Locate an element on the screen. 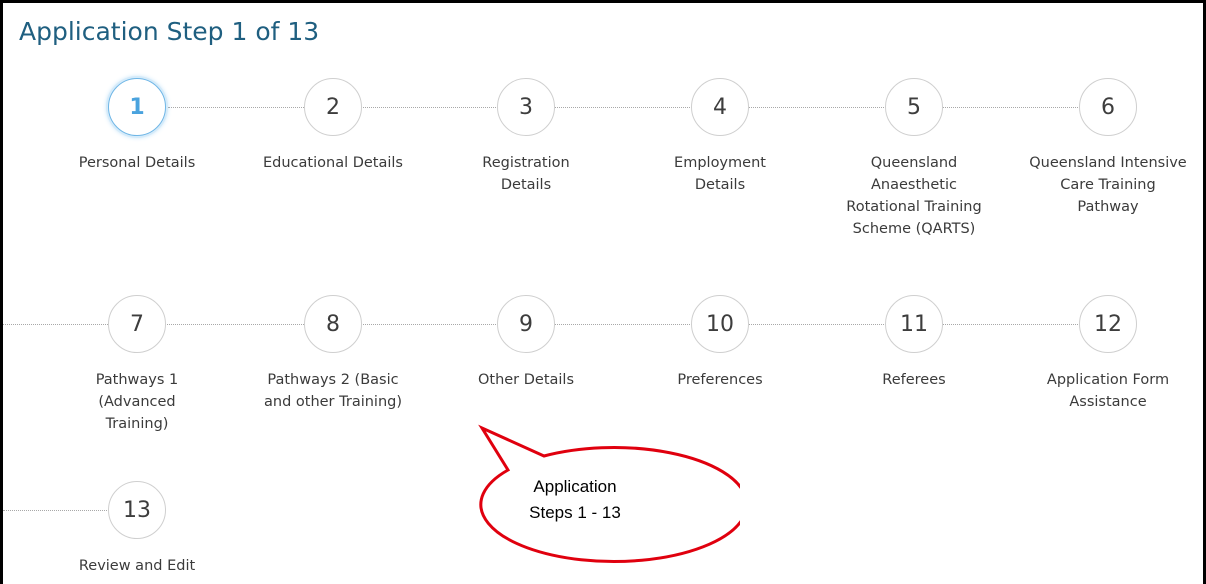  step-3-number: 3 is located at coordinates (526, 107).